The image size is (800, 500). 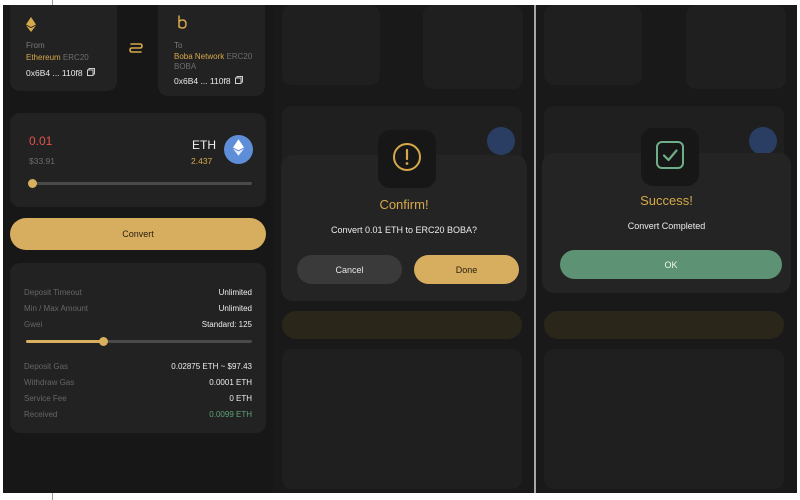 What do you see at coordinates (54, 73) in the screenshot?
I see `from-address-text: 0x6B4 ... 110f8` at bounding box center [54, 73].